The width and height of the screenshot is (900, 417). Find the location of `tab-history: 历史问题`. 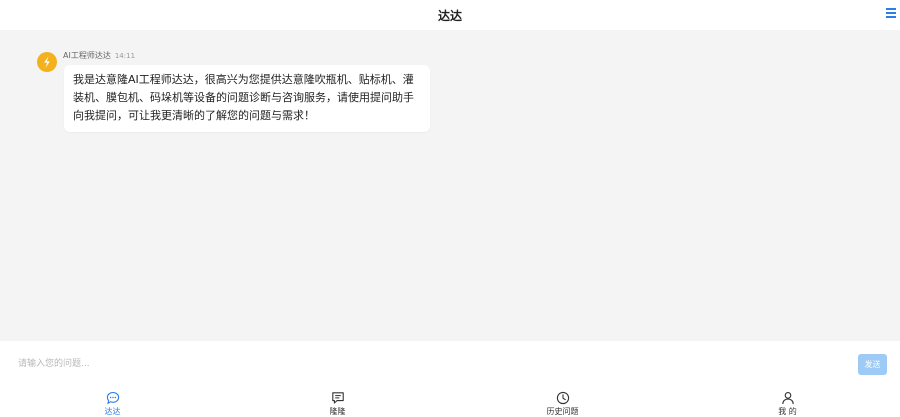

tab-history: 历史问题 is located at coordinates (562, 402).